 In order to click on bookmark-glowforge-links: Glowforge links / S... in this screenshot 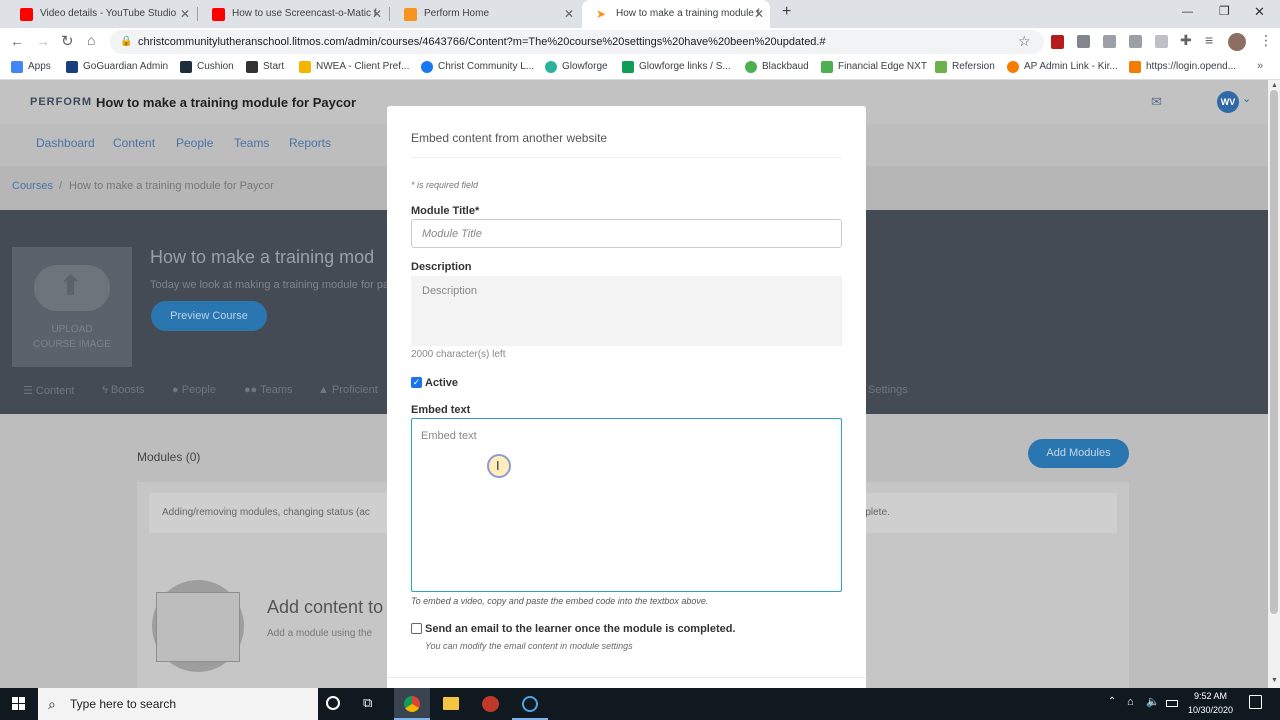, I will do `click(676, 67)`.